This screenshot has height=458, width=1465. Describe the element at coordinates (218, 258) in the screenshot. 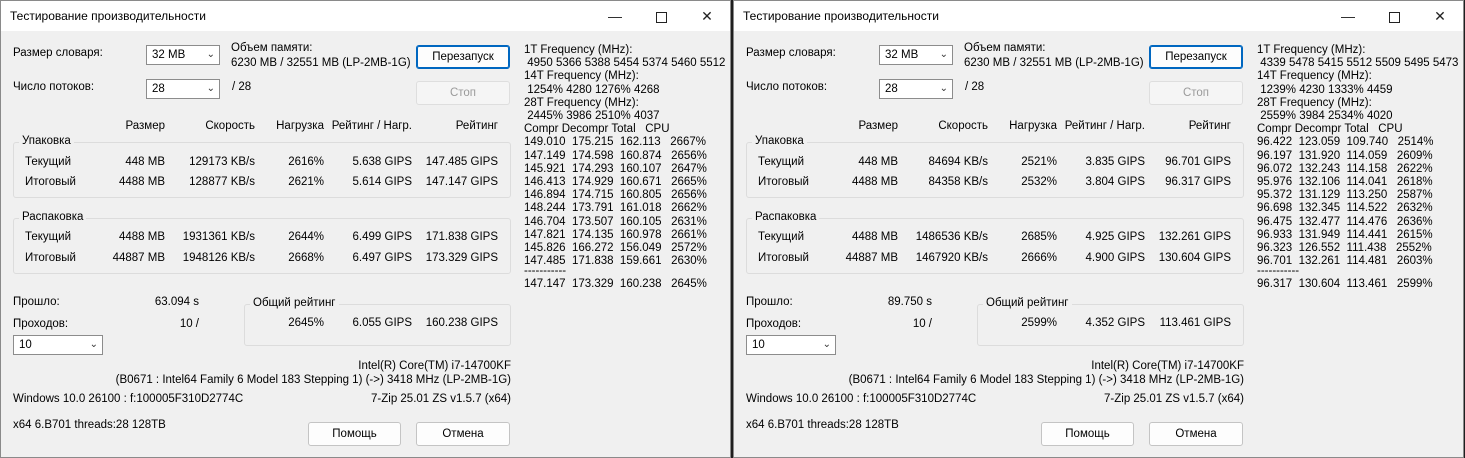

I see `decompress-total-speed: 1948126 KB/s` at that location.